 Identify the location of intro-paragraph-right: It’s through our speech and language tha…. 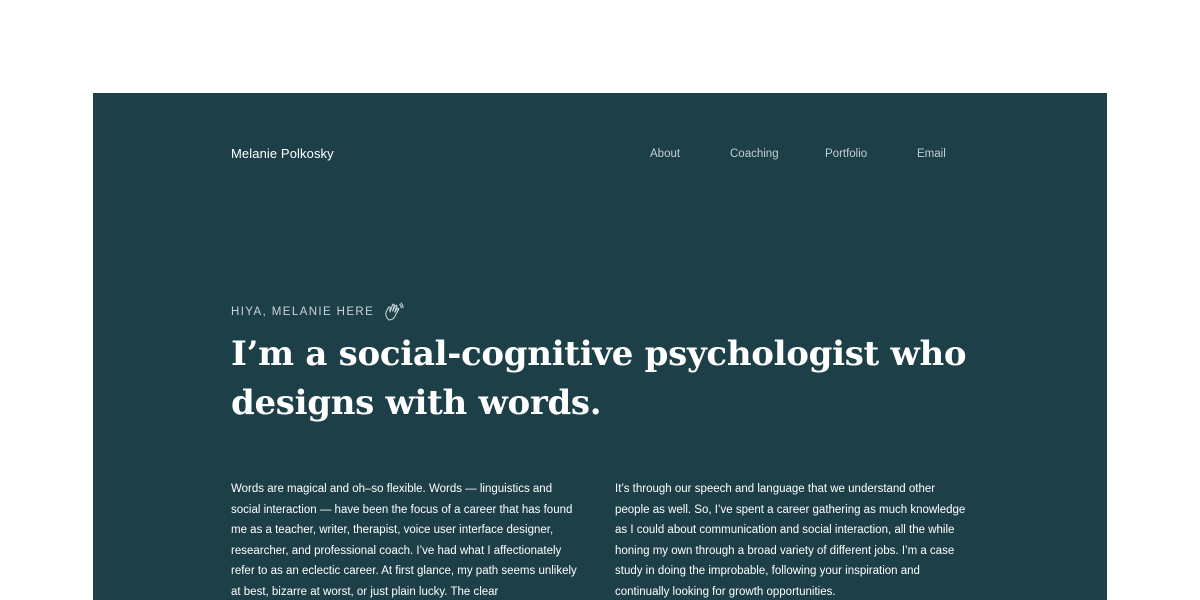
(790, 540).